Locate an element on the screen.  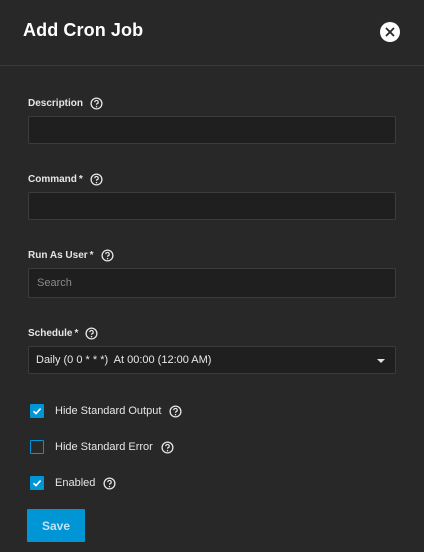
enabled-checkbox is located at coordinates (37, 483).